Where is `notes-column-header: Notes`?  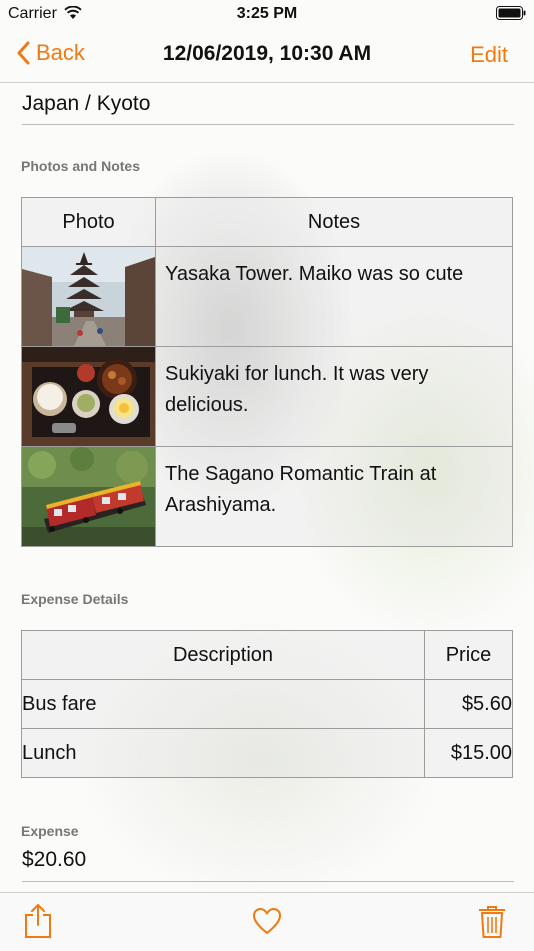
notes-column-header: Notes is located at coordinates (334, 222).